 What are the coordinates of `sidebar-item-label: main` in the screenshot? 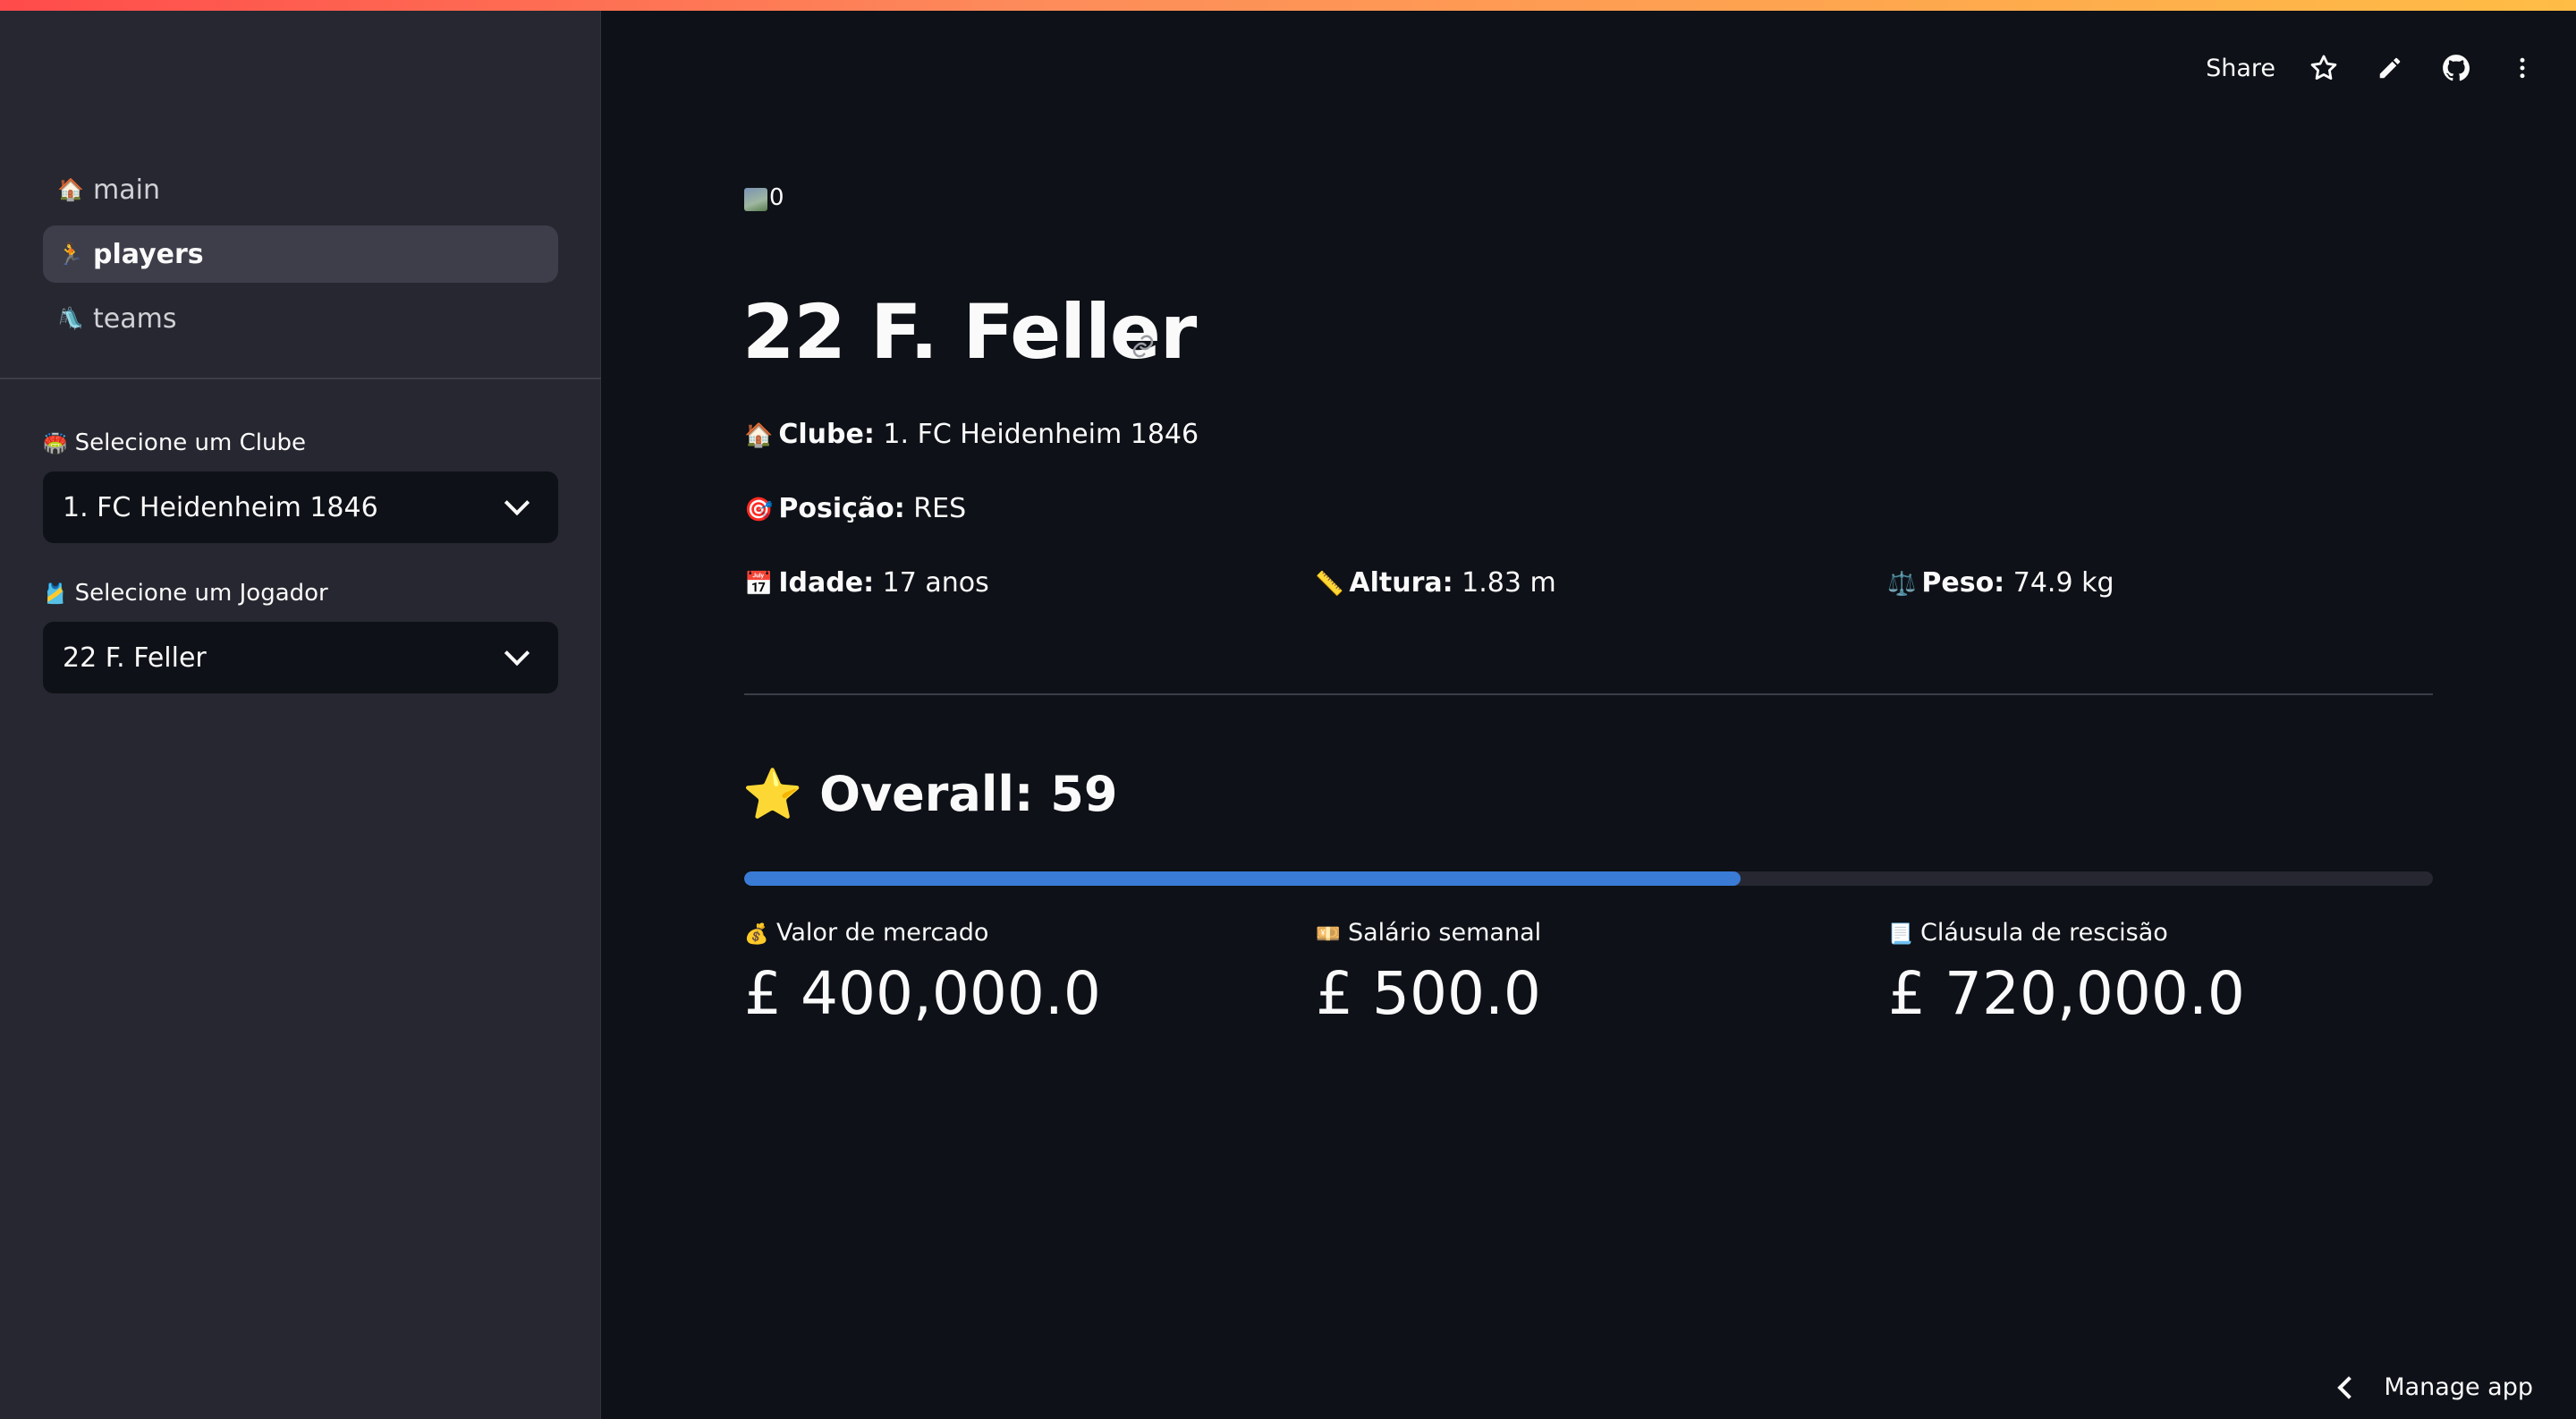 It's located at (126, 190).